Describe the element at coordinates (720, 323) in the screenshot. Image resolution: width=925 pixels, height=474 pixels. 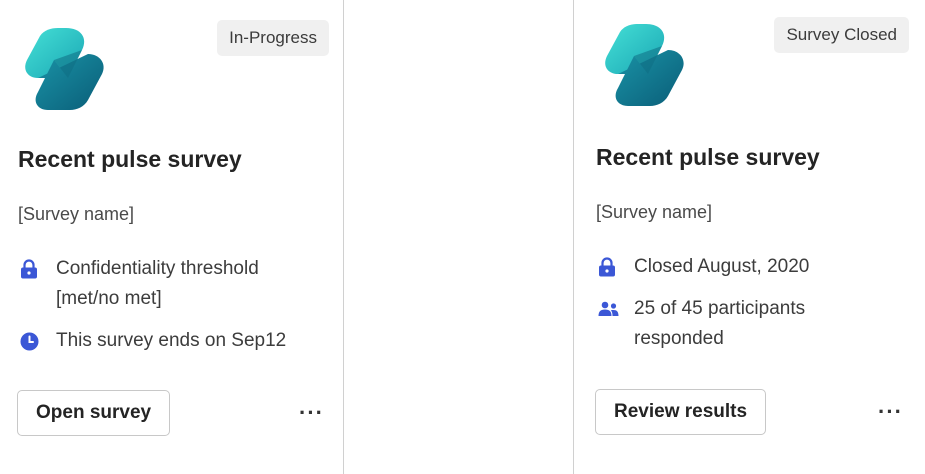
I see `participants-text: 25 of 45 participants responded` at that location.